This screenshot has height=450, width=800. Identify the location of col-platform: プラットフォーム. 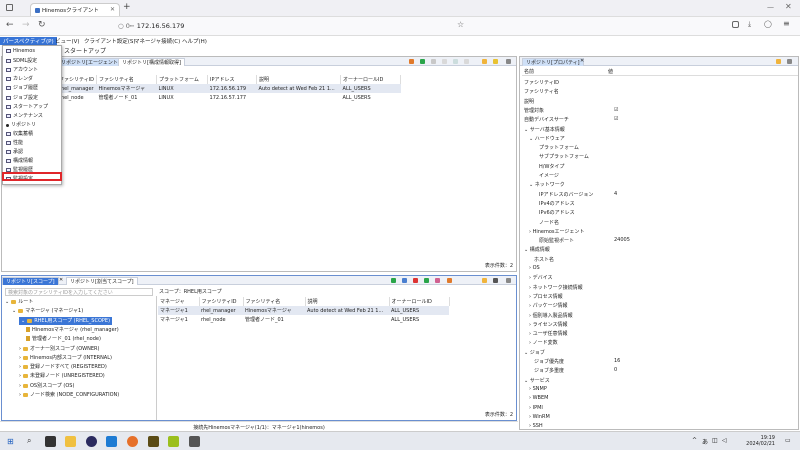
(182, 79).